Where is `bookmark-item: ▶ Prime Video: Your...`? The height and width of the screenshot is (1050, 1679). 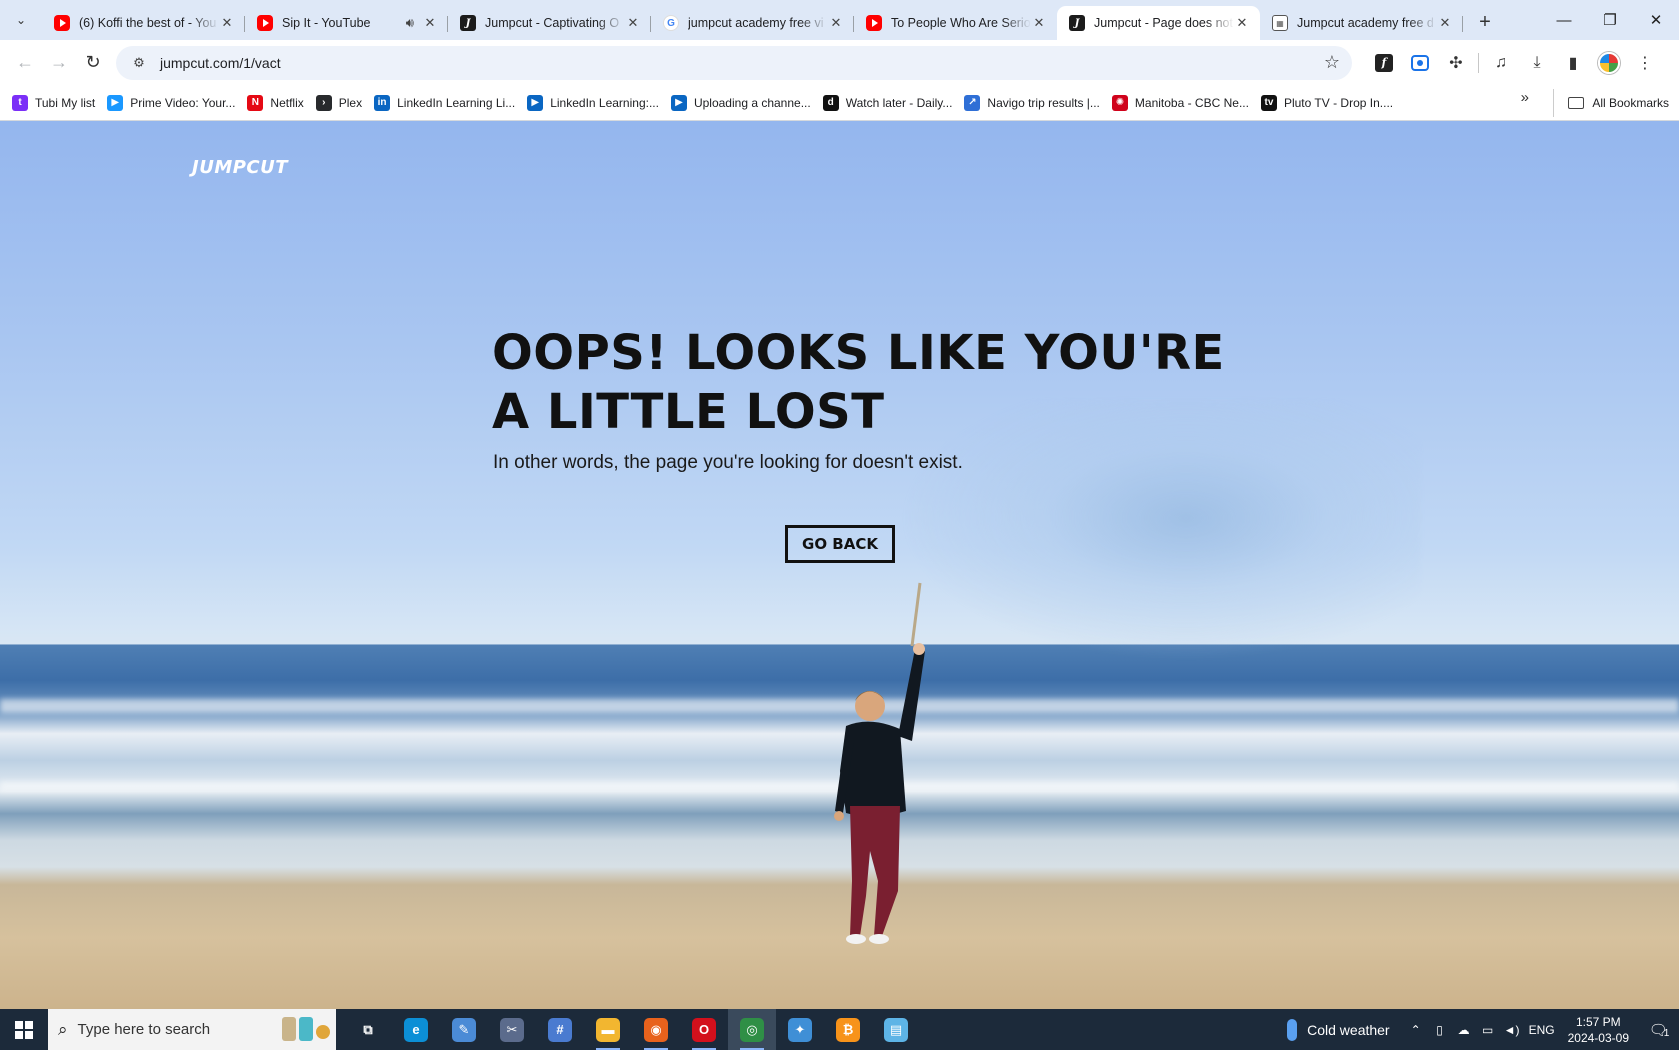
bookmark-item: ▶ Prime Video: Your... is located at coordinates (171, 103).